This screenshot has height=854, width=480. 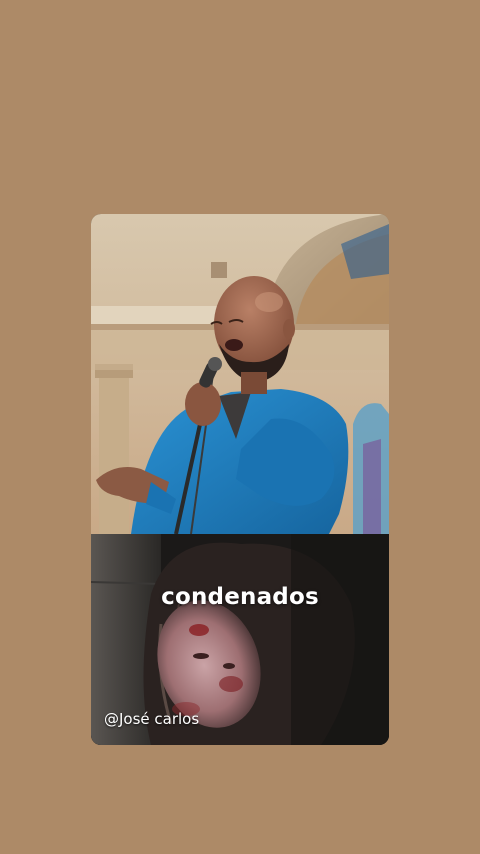 What do you see at coordinates (240, 597) in the screenshot?
I see `caption-text: condenados` at bounding box center [240, 597].